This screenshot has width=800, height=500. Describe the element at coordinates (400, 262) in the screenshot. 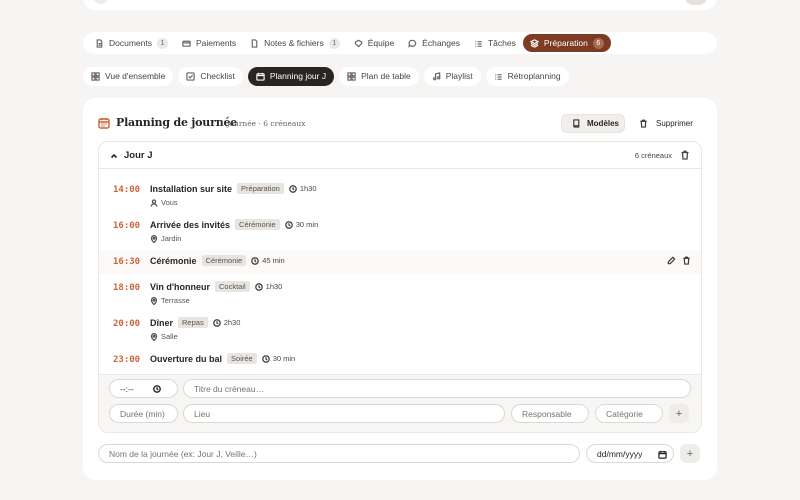

I see `slot-row: 16:30 Cérémonie Cérémonie 45 min` at that location.